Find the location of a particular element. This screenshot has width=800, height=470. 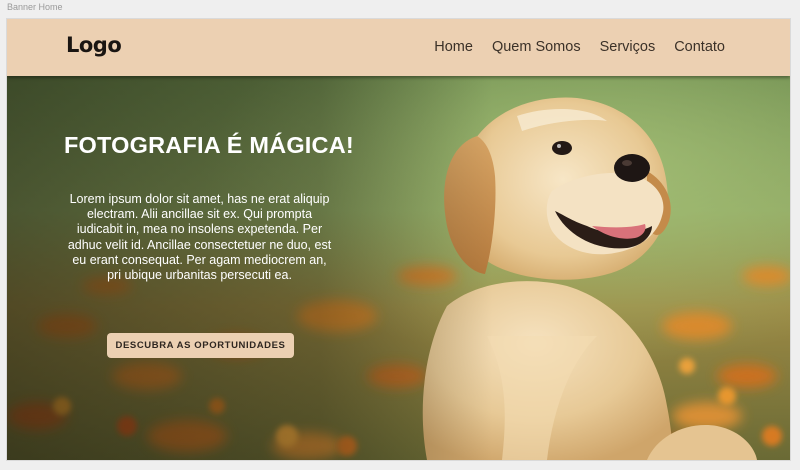

logo: Logo is located at coordinates (94, 45).